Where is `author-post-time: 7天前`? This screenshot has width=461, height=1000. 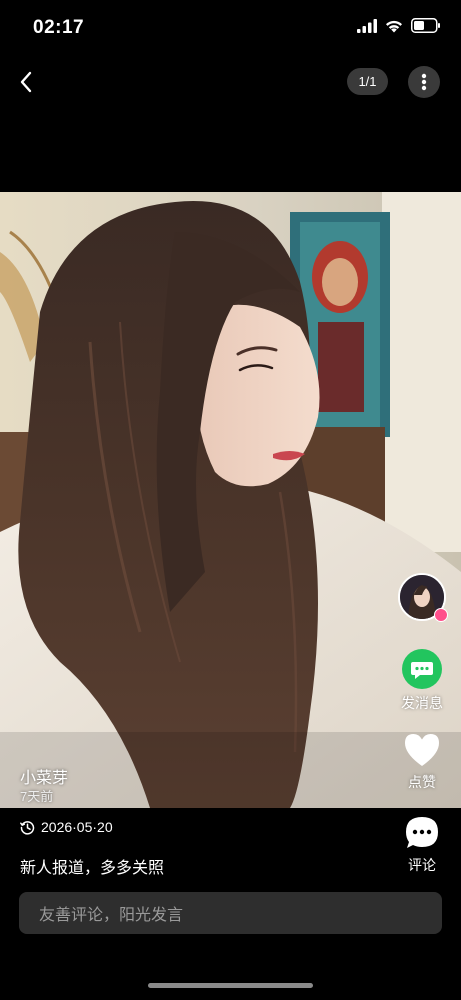 author-post-time: 7天前 is located at coordinates (37, 796).